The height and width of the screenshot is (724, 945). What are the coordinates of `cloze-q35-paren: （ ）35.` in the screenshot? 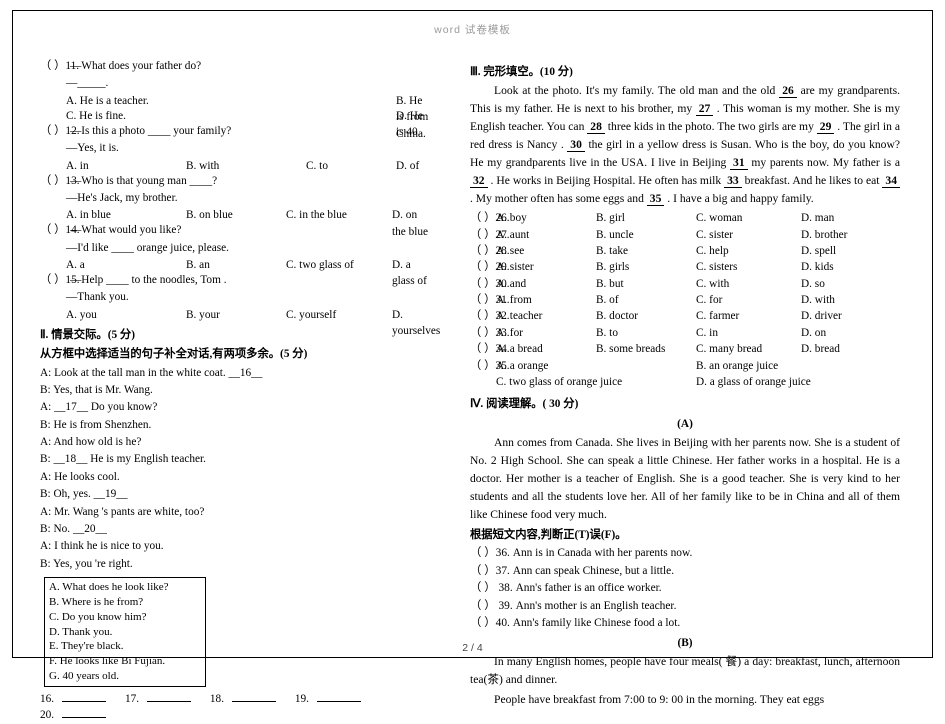 It's located at (490, 366).